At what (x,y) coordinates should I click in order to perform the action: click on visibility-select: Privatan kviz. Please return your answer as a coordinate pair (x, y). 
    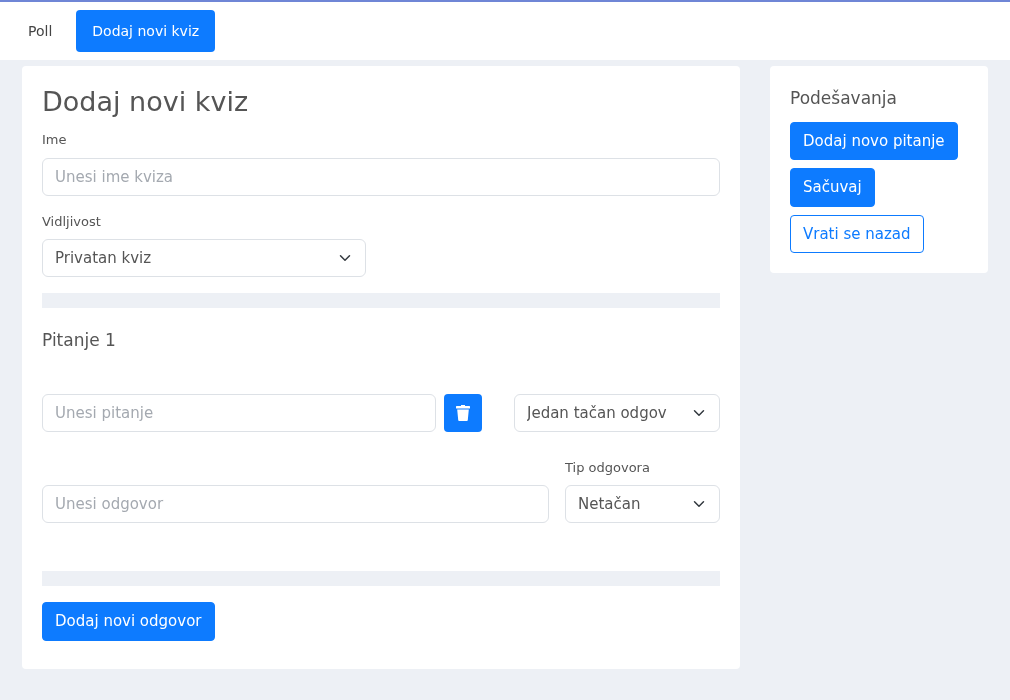
    Looking at the image, I should click on (204, 258).